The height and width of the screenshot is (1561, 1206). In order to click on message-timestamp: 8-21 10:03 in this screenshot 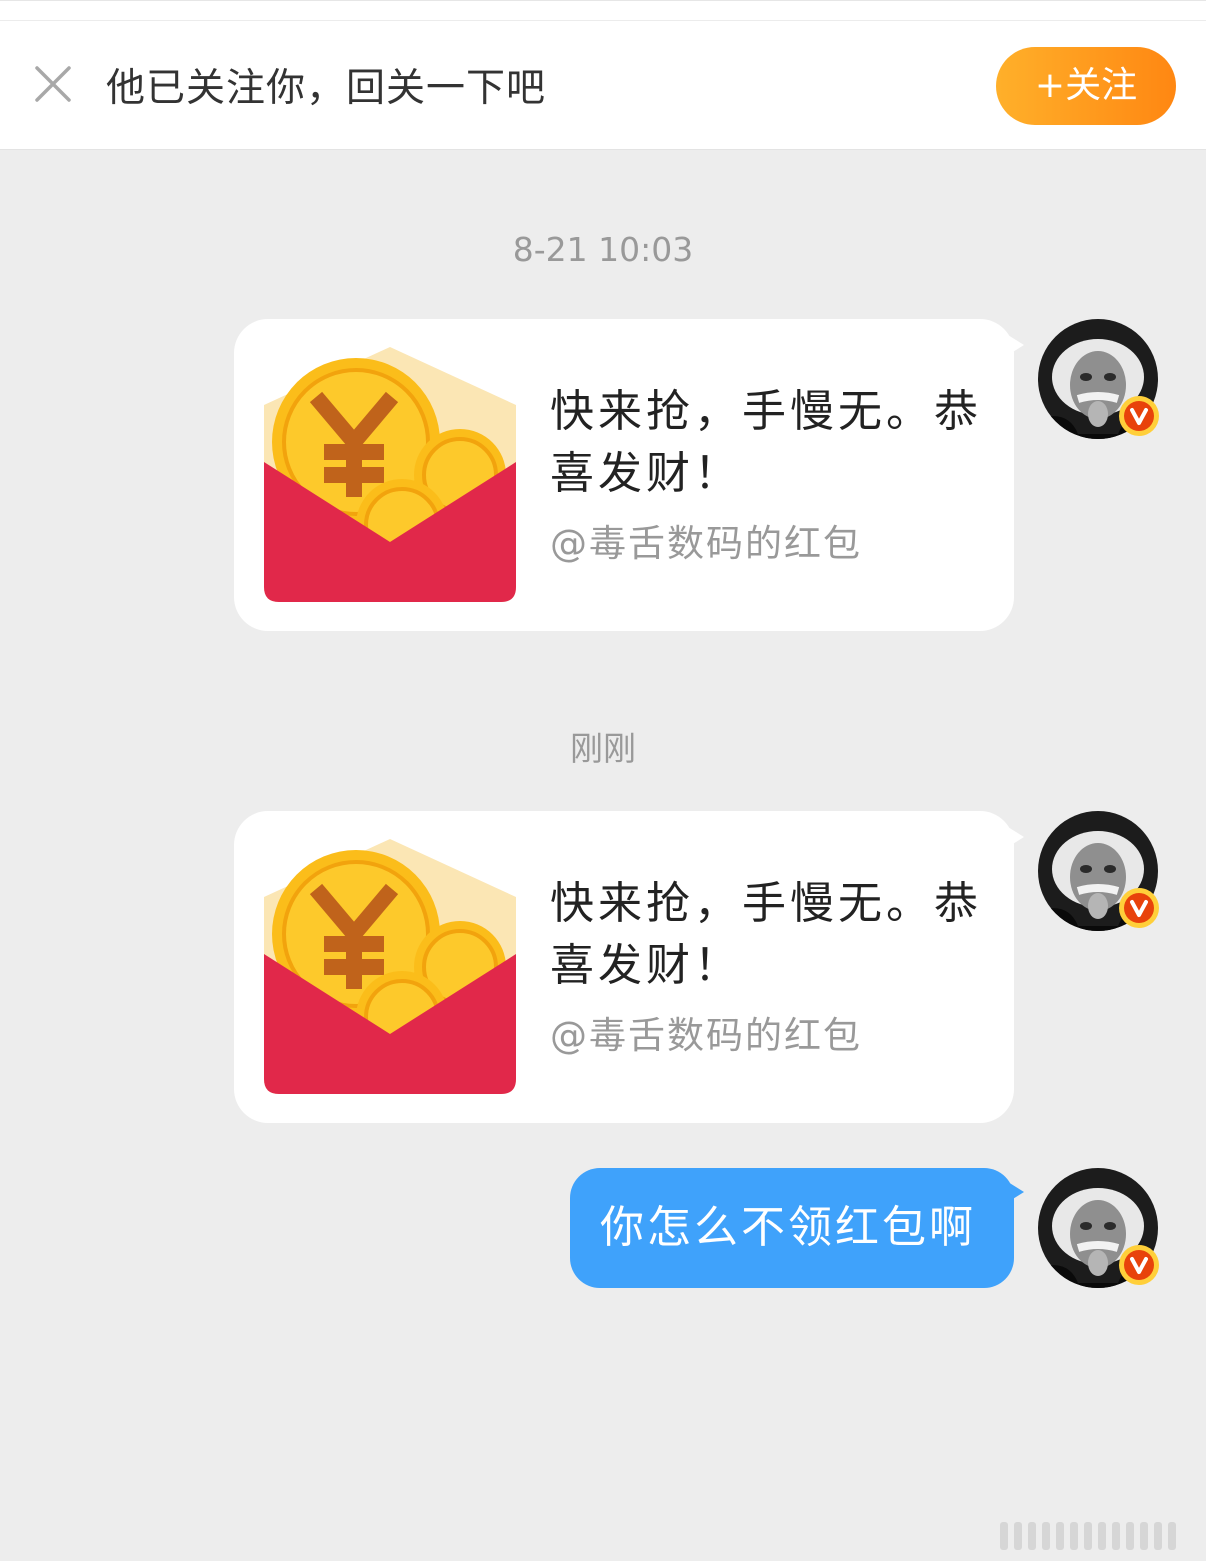, I will do `click(603, 249)`.